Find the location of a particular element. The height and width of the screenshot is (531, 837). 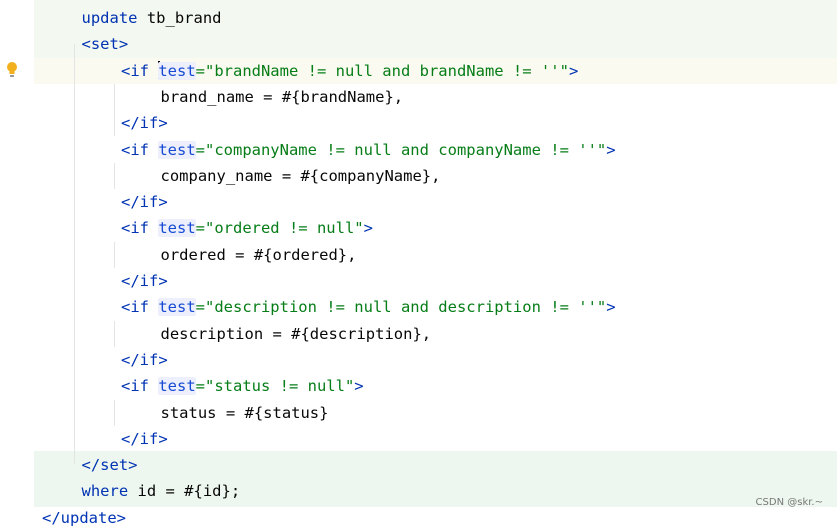

code-token: tb_brand is located at coordinates (179, 18).